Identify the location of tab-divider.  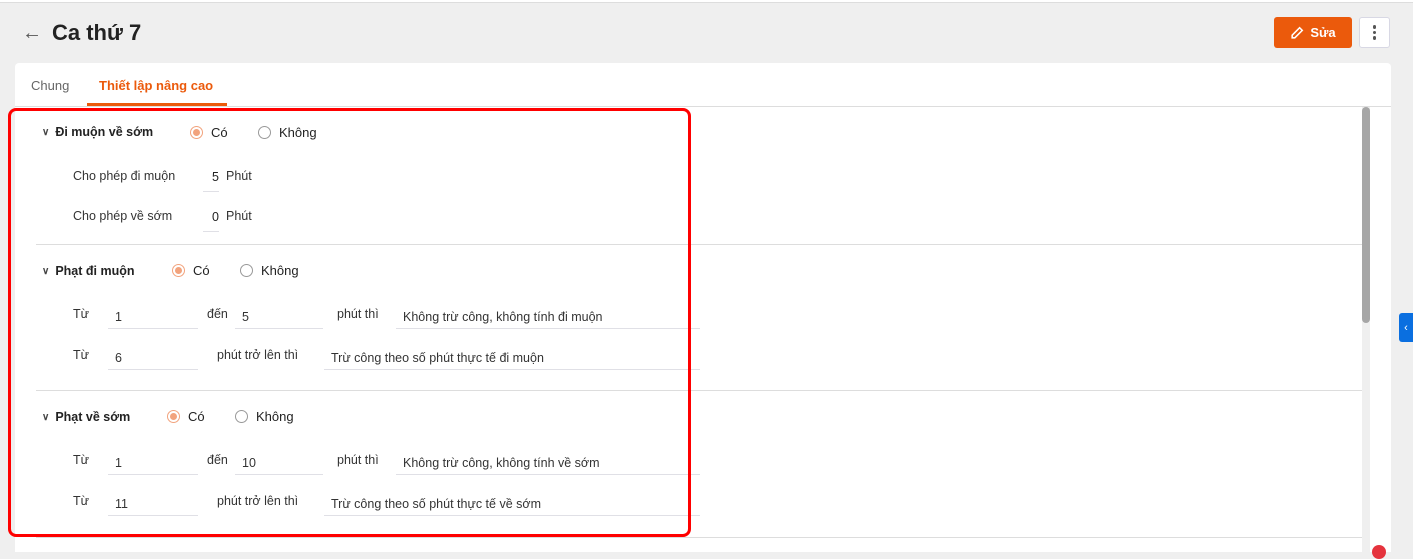
(703, 106).